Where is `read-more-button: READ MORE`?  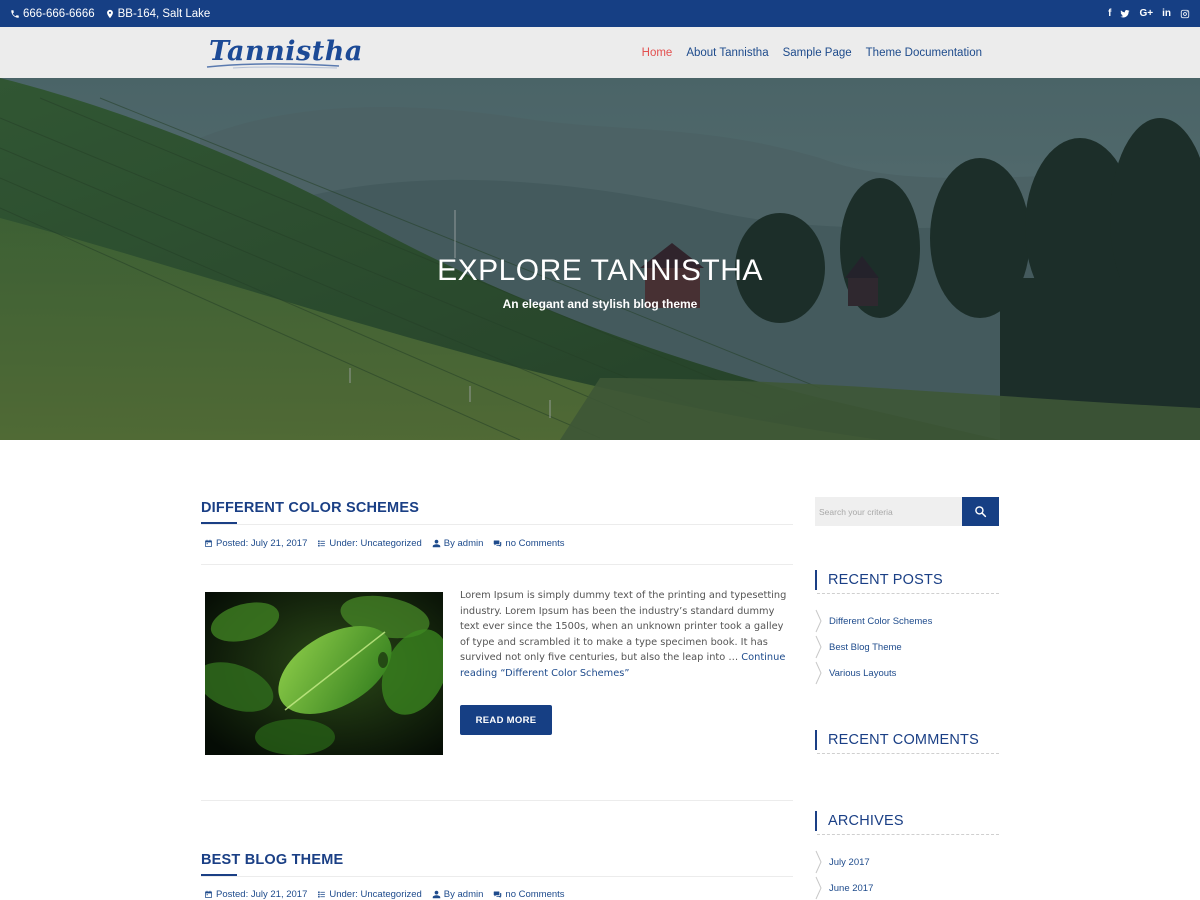
read-more-button: READ MORE is located at coordinates (506, 720).